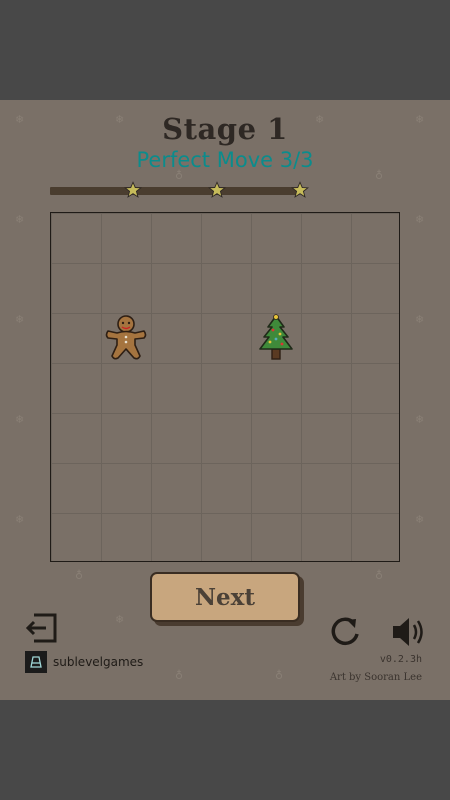 This screenshot has width=450, height=800. I want to click on top-letterbox, so click(225, 50).